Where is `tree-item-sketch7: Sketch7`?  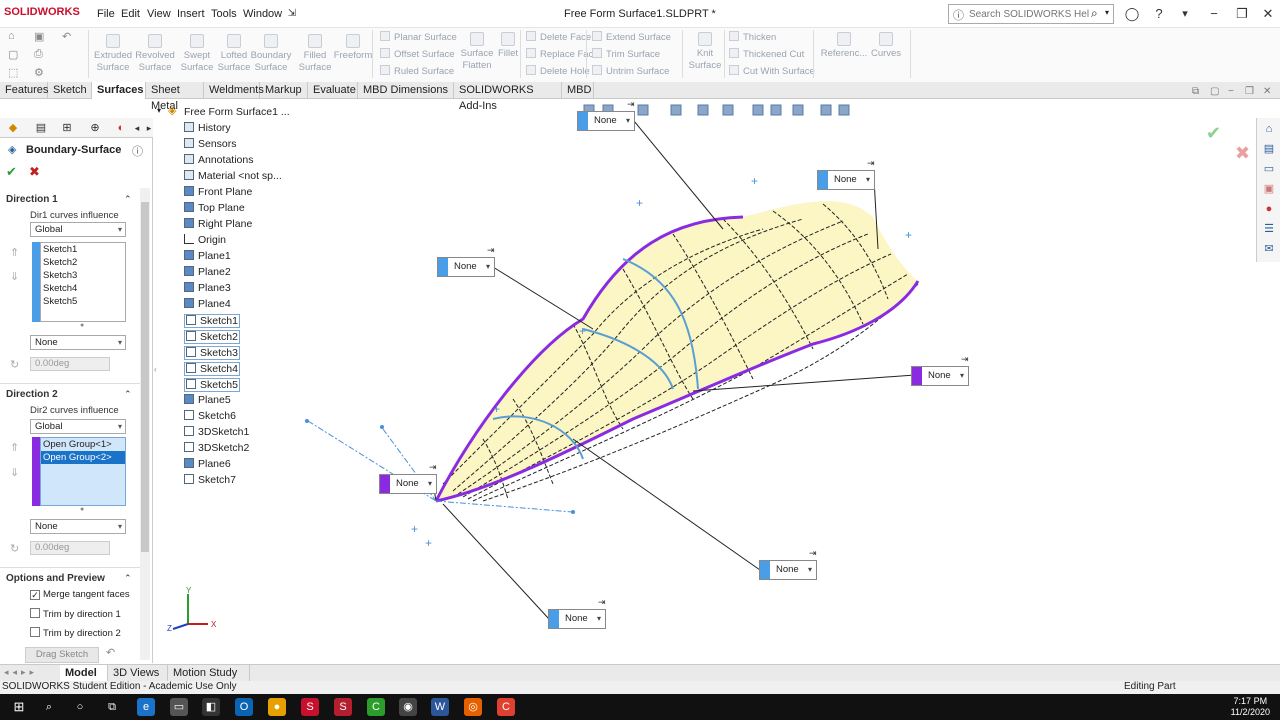
tree-item-sketch7: Sketch7 is located at coordinates (210, 480).